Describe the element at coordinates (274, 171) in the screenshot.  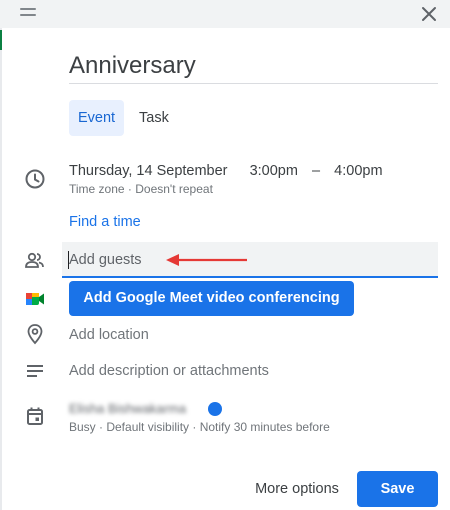
I see `start-time: 3:00pm` at that location.